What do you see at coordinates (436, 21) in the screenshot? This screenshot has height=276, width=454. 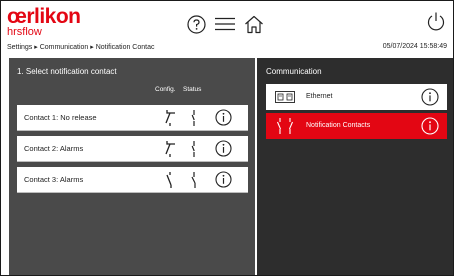 I see `power-icon` at bounding box center [436, 21].